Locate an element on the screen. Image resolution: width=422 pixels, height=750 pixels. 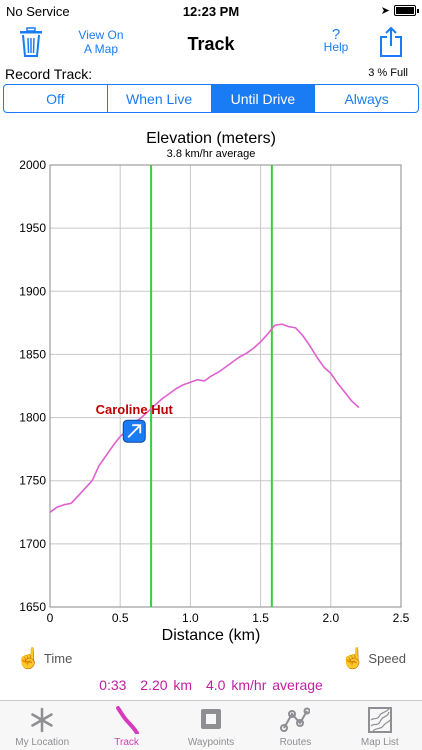
y-tick-label: 1800 is located at coordinates (32, 418).